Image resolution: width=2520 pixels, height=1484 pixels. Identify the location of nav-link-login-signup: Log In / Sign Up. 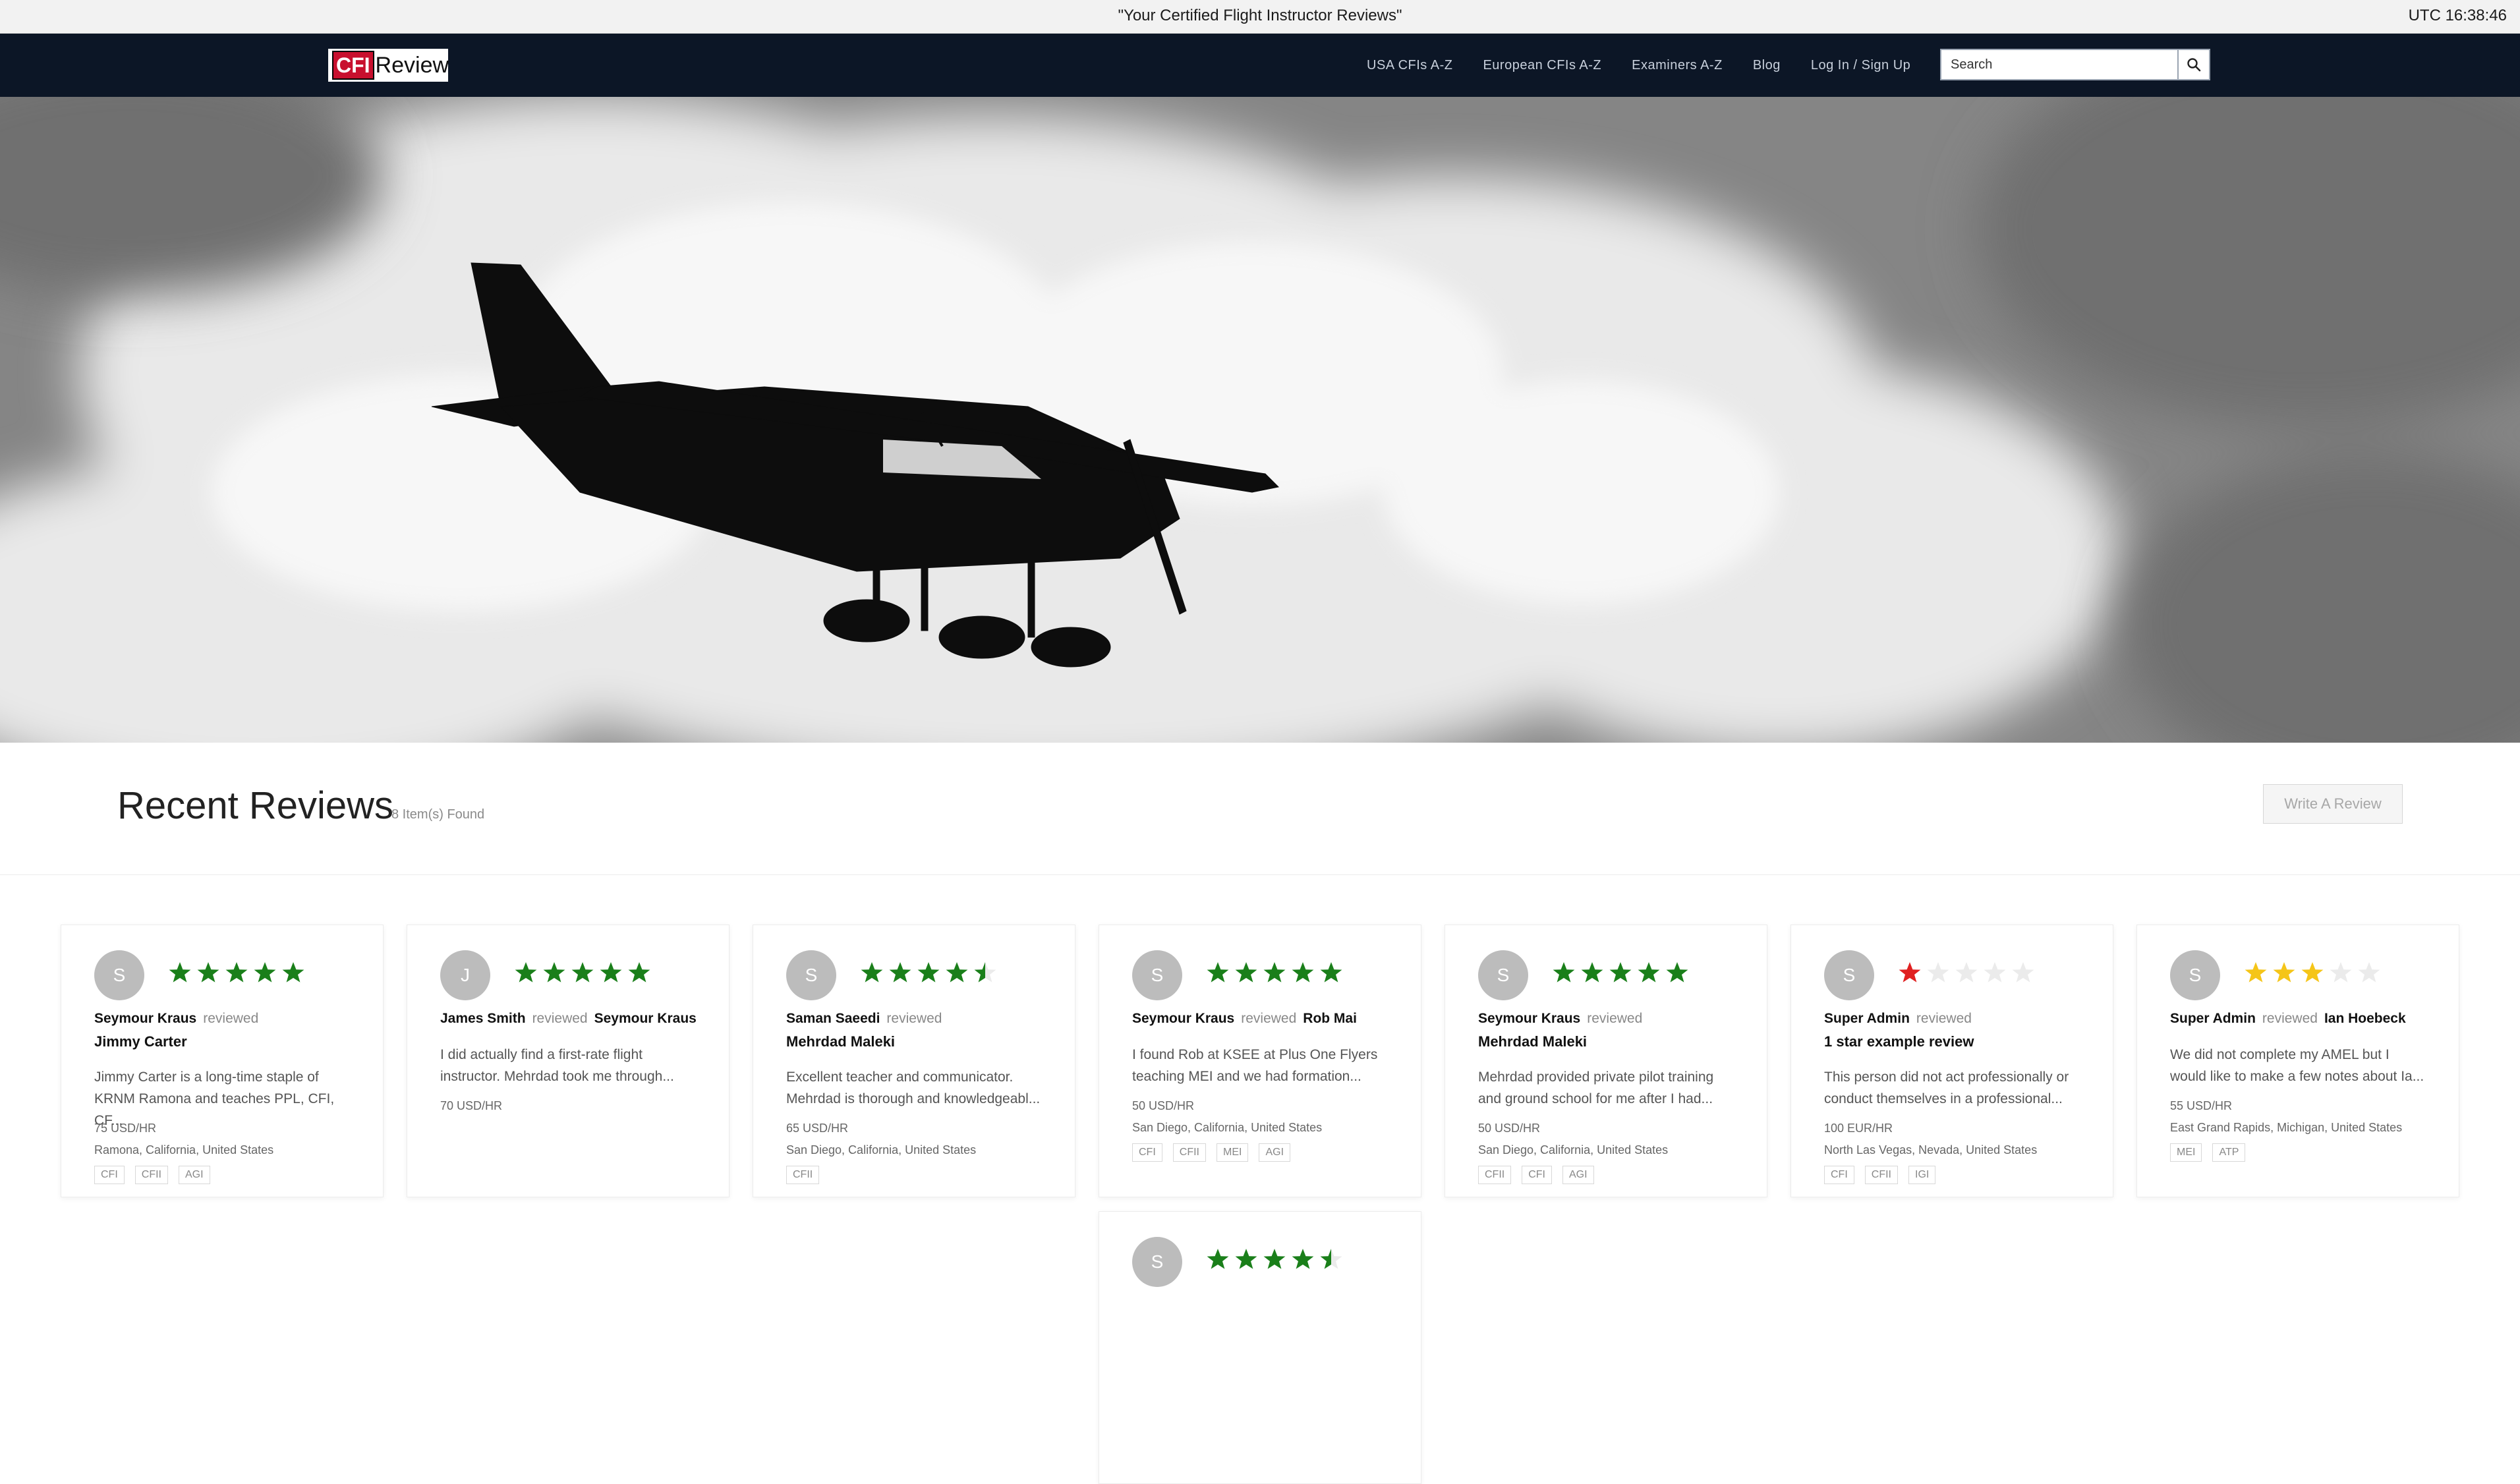
(1860, 65).